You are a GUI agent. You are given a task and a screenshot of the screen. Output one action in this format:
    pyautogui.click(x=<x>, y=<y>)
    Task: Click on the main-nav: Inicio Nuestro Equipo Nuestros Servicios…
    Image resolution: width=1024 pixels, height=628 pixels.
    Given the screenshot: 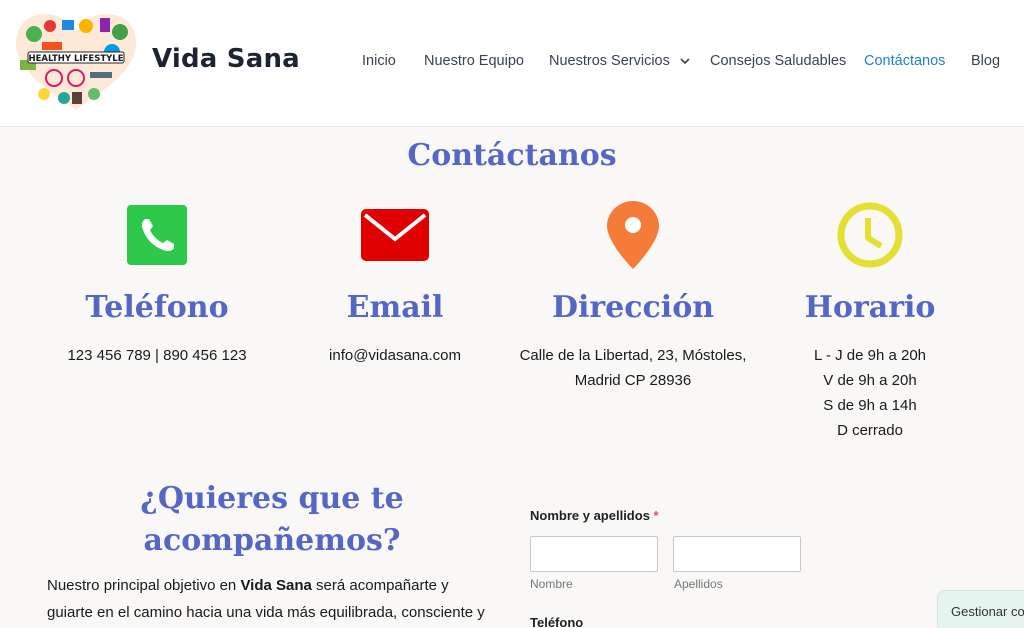 What is the action you would take?
    pyautogui.click(x=512, y=64)
    